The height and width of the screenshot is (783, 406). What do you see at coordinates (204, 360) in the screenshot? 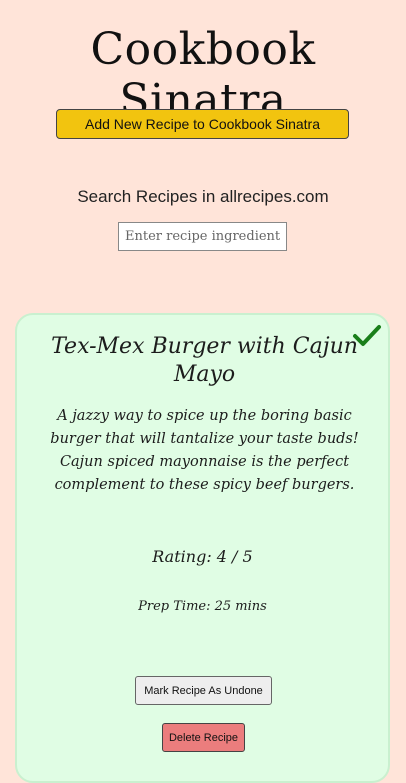
I see `recipe-title: Tex-Mex Burger with Cajun Mayo` at bounding box center [204, 360].